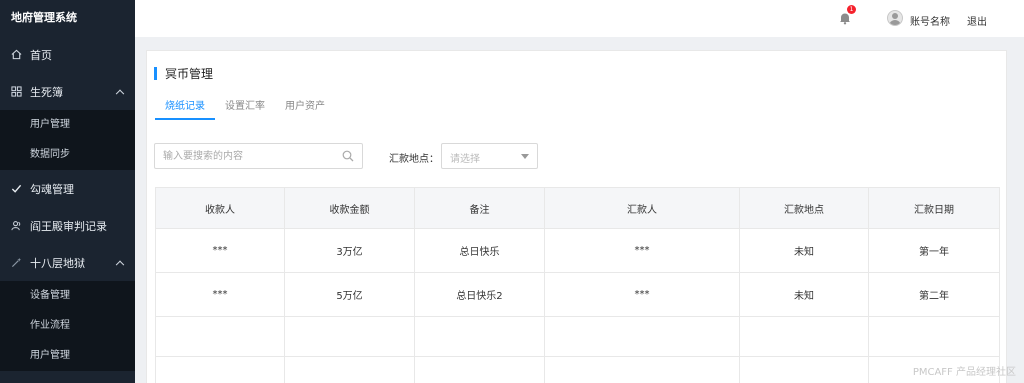  I want to click on column-header: 汇款地点, so click(804, 208).